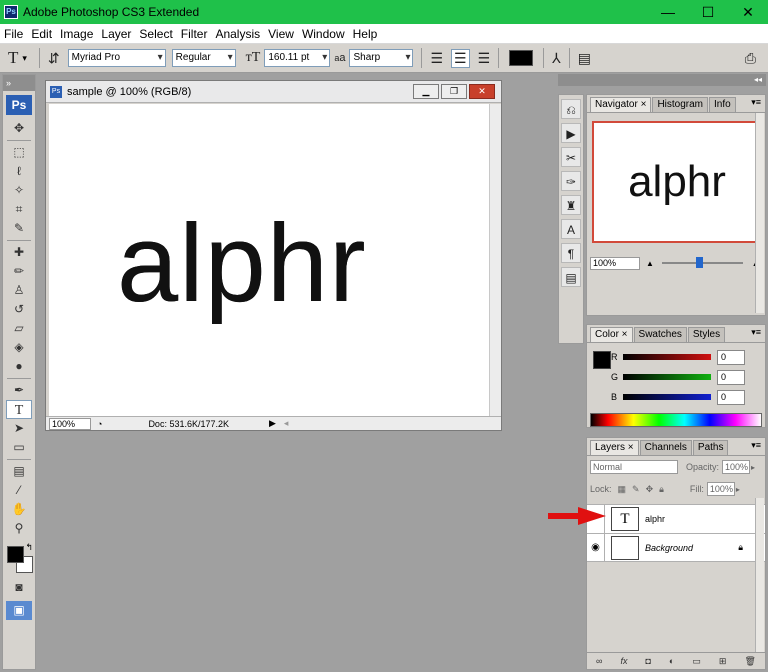 This screenshot has width=768, height=672. What do you see at coordinates (680, 104) in the screenshot?
I see `tab-histogram: Histogram` at bounding box center [680, 104].